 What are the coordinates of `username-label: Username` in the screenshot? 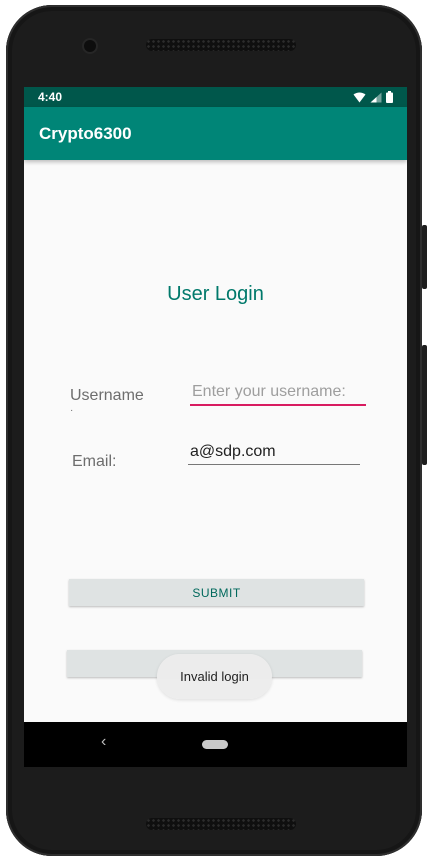 It's located at (107, 395).